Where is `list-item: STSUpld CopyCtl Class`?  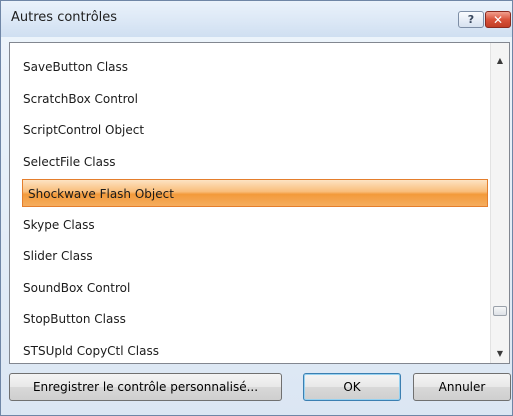
list-item: STSUpld CopyCtl Class is located at coordinates (255, 351).